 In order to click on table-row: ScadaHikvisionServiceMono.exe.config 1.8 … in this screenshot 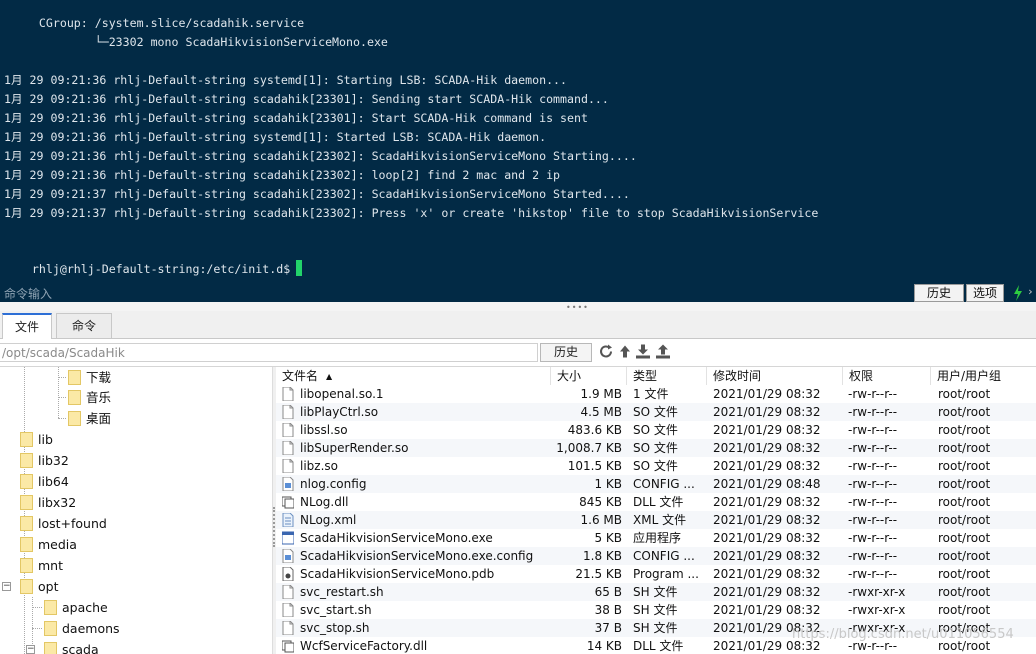, I will do `click(656, 556)`.